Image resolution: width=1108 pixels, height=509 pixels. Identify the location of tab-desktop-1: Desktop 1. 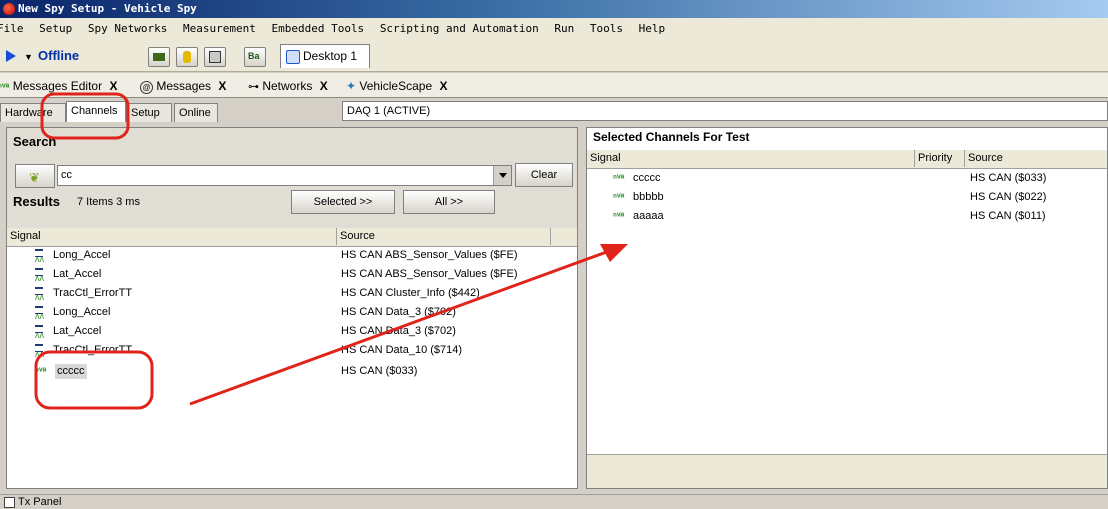
(325, 56).